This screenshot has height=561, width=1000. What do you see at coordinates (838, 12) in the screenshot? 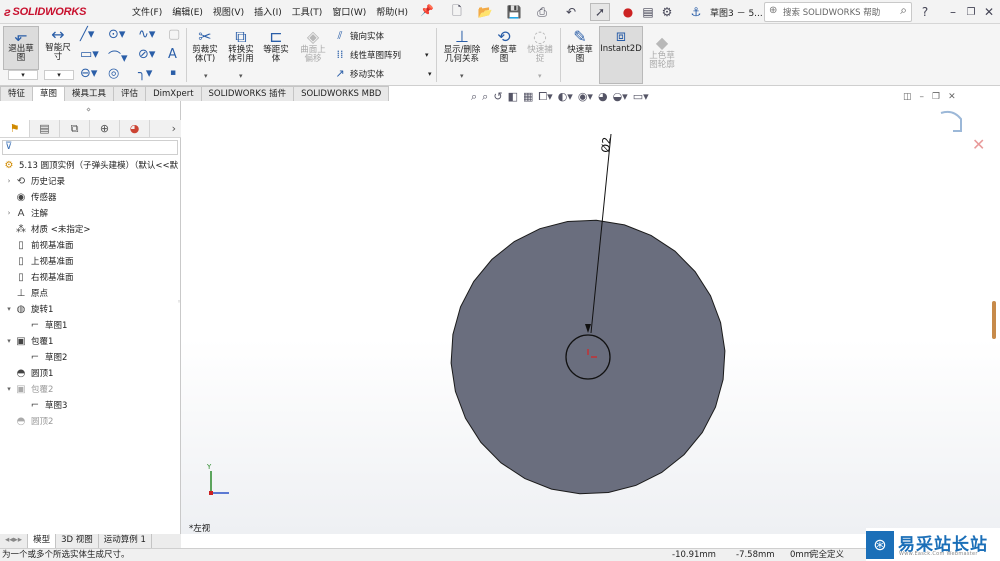
I see `help-search: ⊕ 搜索 SOLIDWORKS 帮助 ⌕` at bounding box center [838, 12].